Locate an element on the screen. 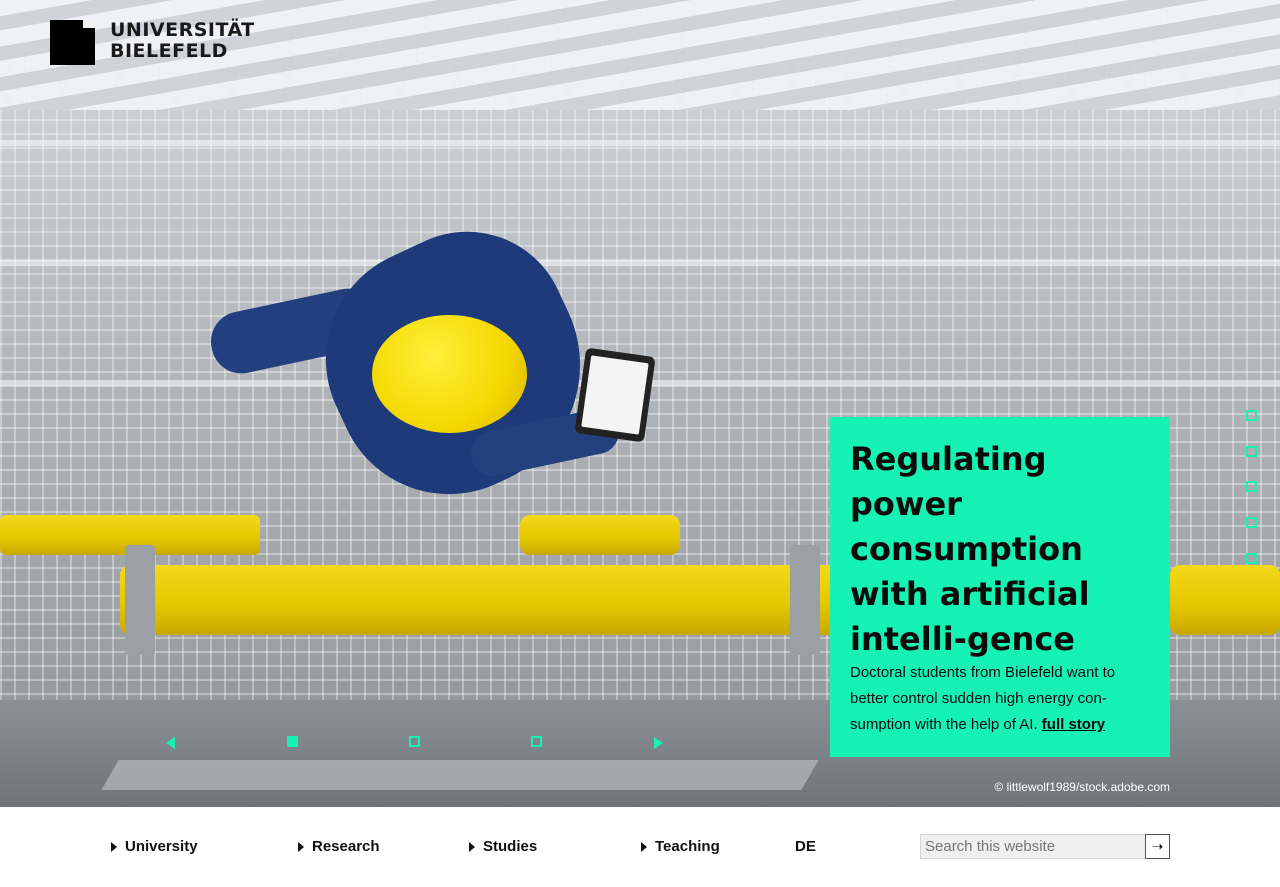 The image size is (1280, 887). full-story-link: full story is located at coordinates (1073, 724).